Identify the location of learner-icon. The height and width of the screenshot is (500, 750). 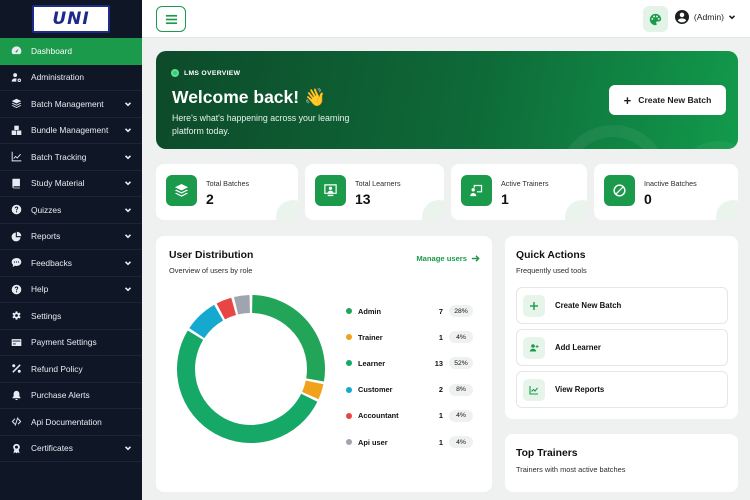
(330, 190).